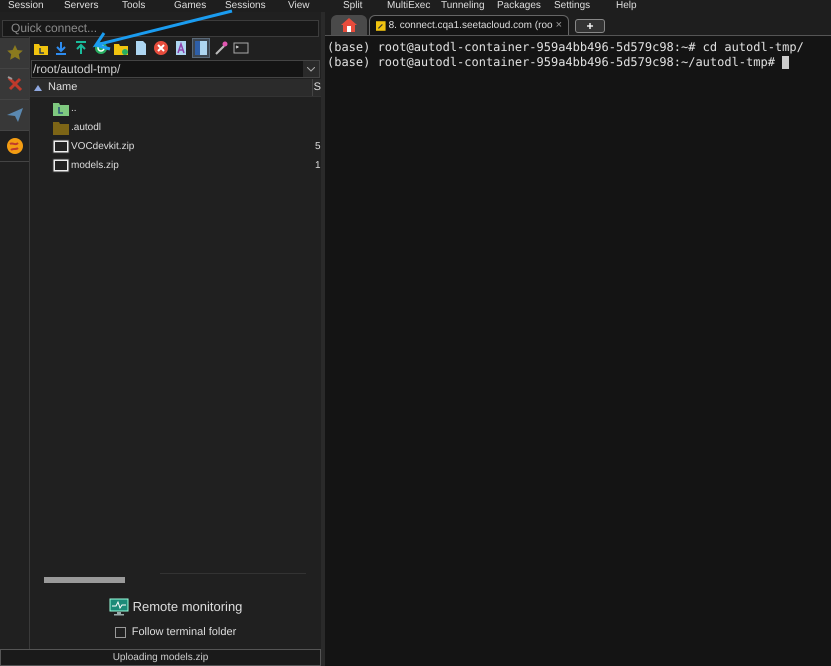 The height and width of the screenshot is (666, 831). What do you see at coordinates (175, 165) in the screenshot?
I see `file-row: models.zip 1` at bounding box center [175, 165].